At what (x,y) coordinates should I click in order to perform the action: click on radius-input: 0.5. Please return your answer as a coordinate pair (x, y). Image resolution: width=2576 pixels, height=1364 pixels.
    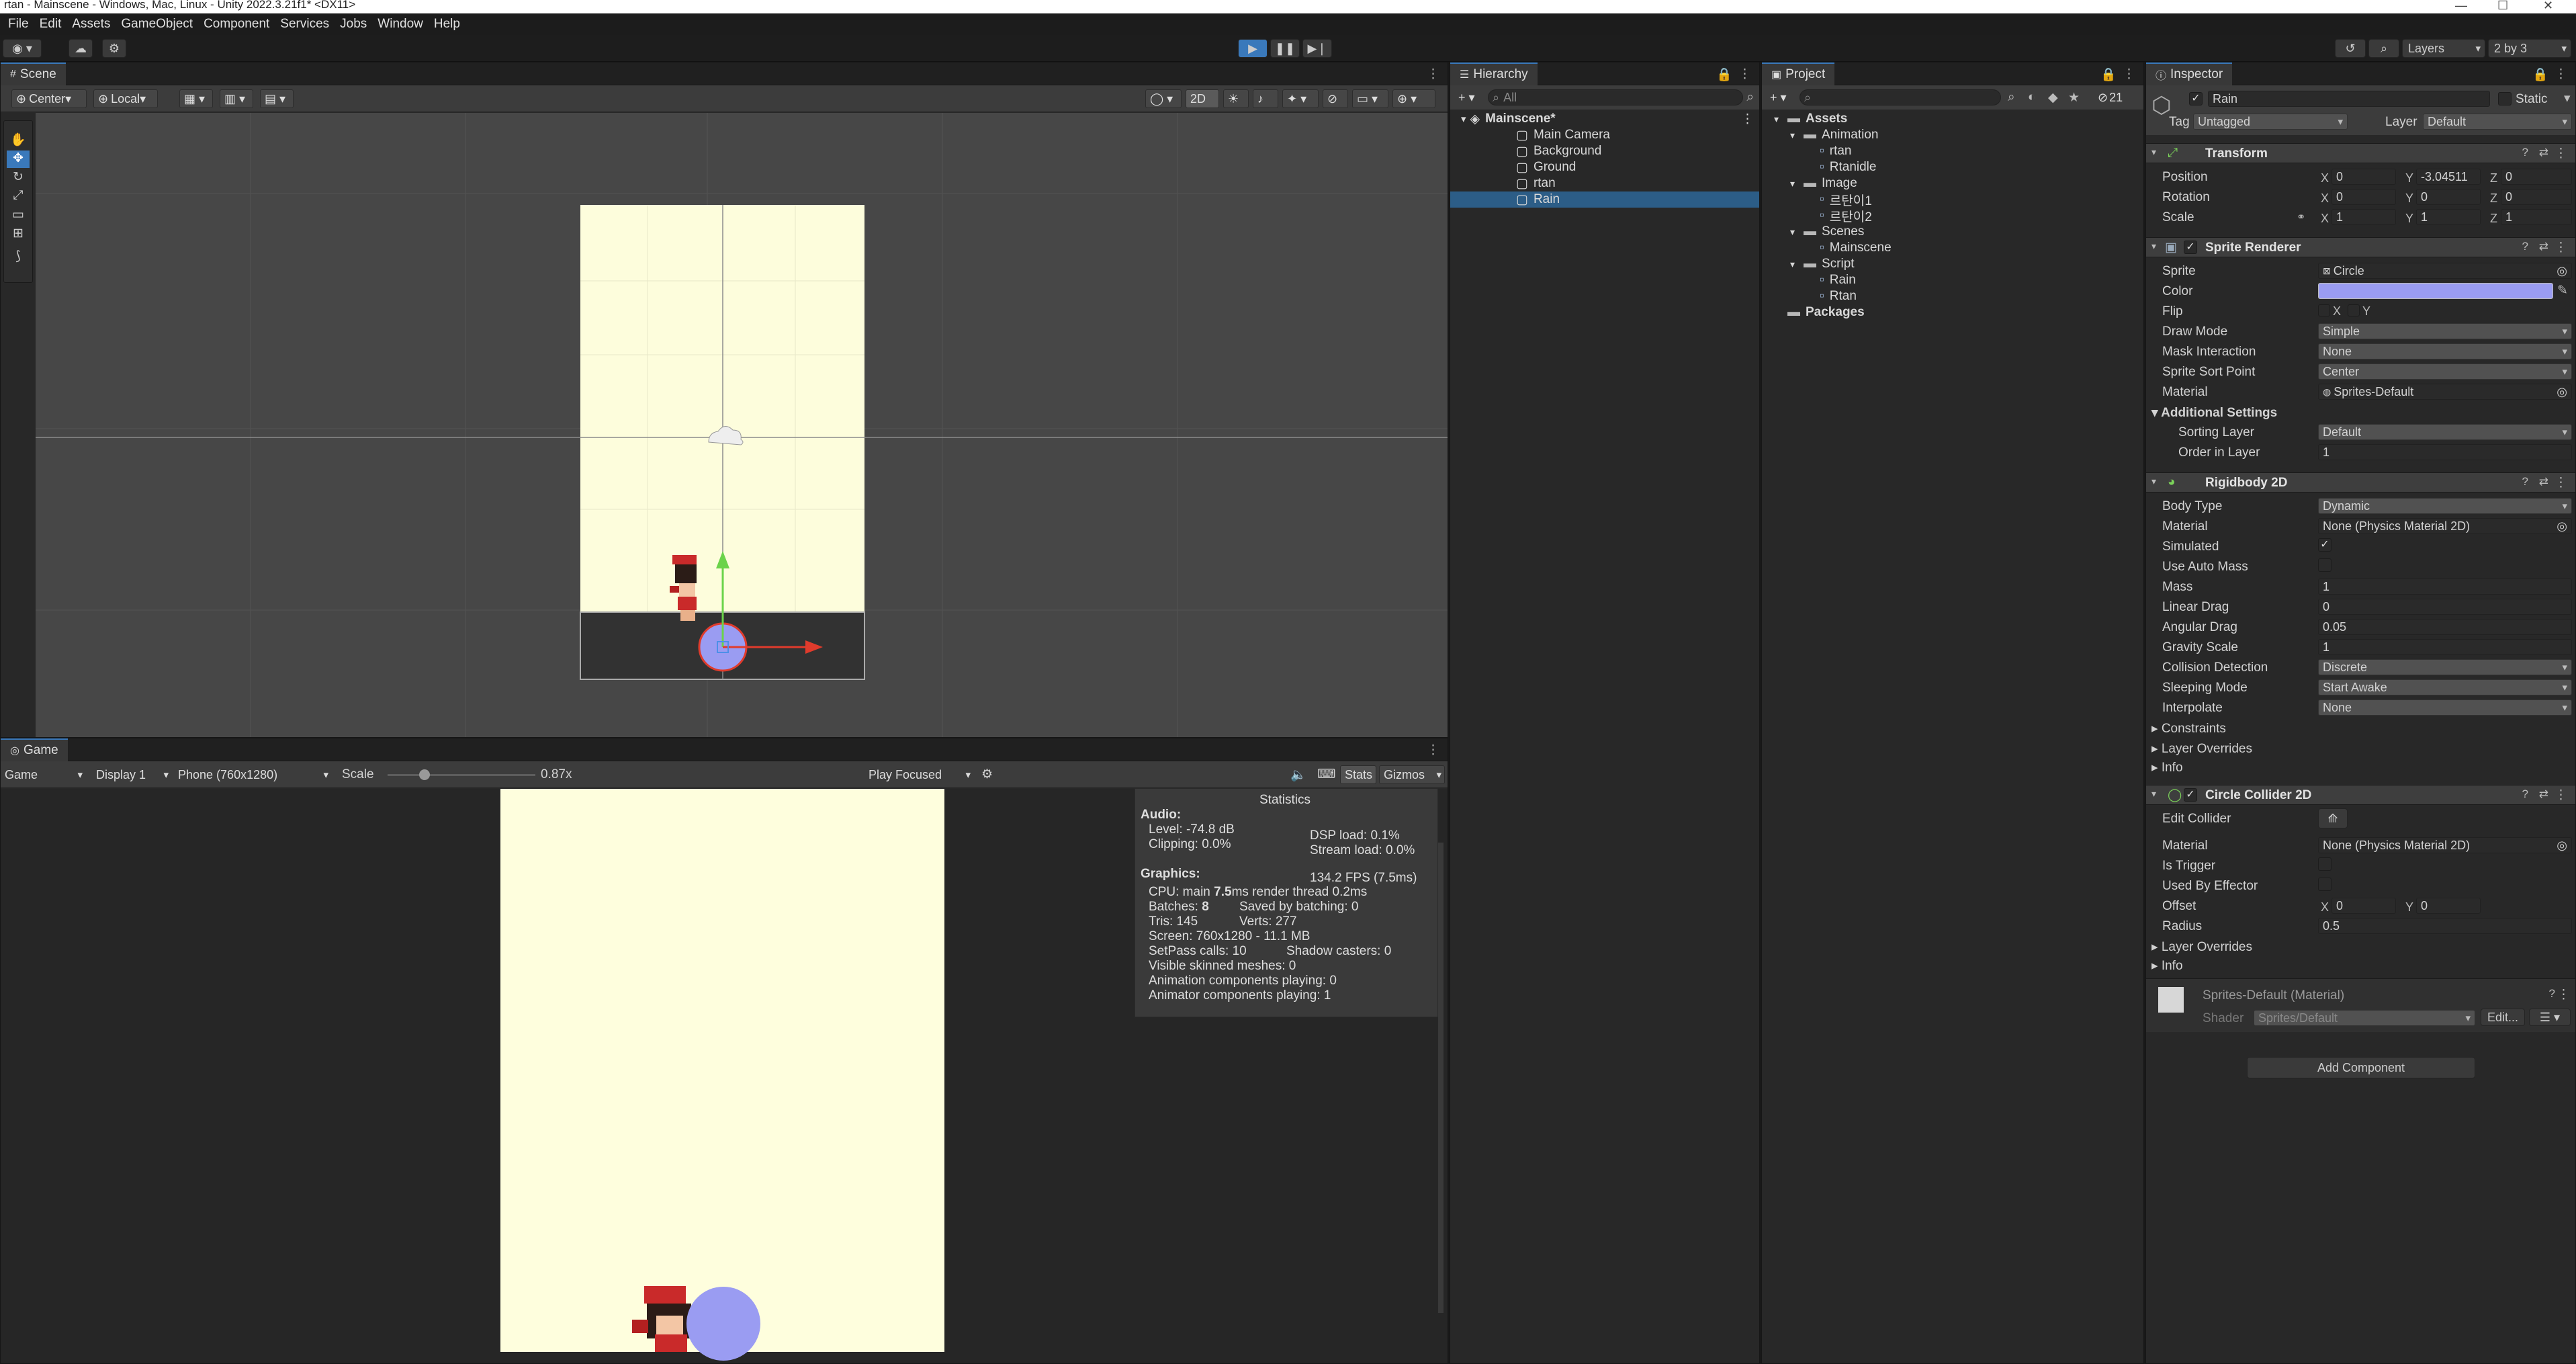
    Looking at the image, I should click on (2445, 926).